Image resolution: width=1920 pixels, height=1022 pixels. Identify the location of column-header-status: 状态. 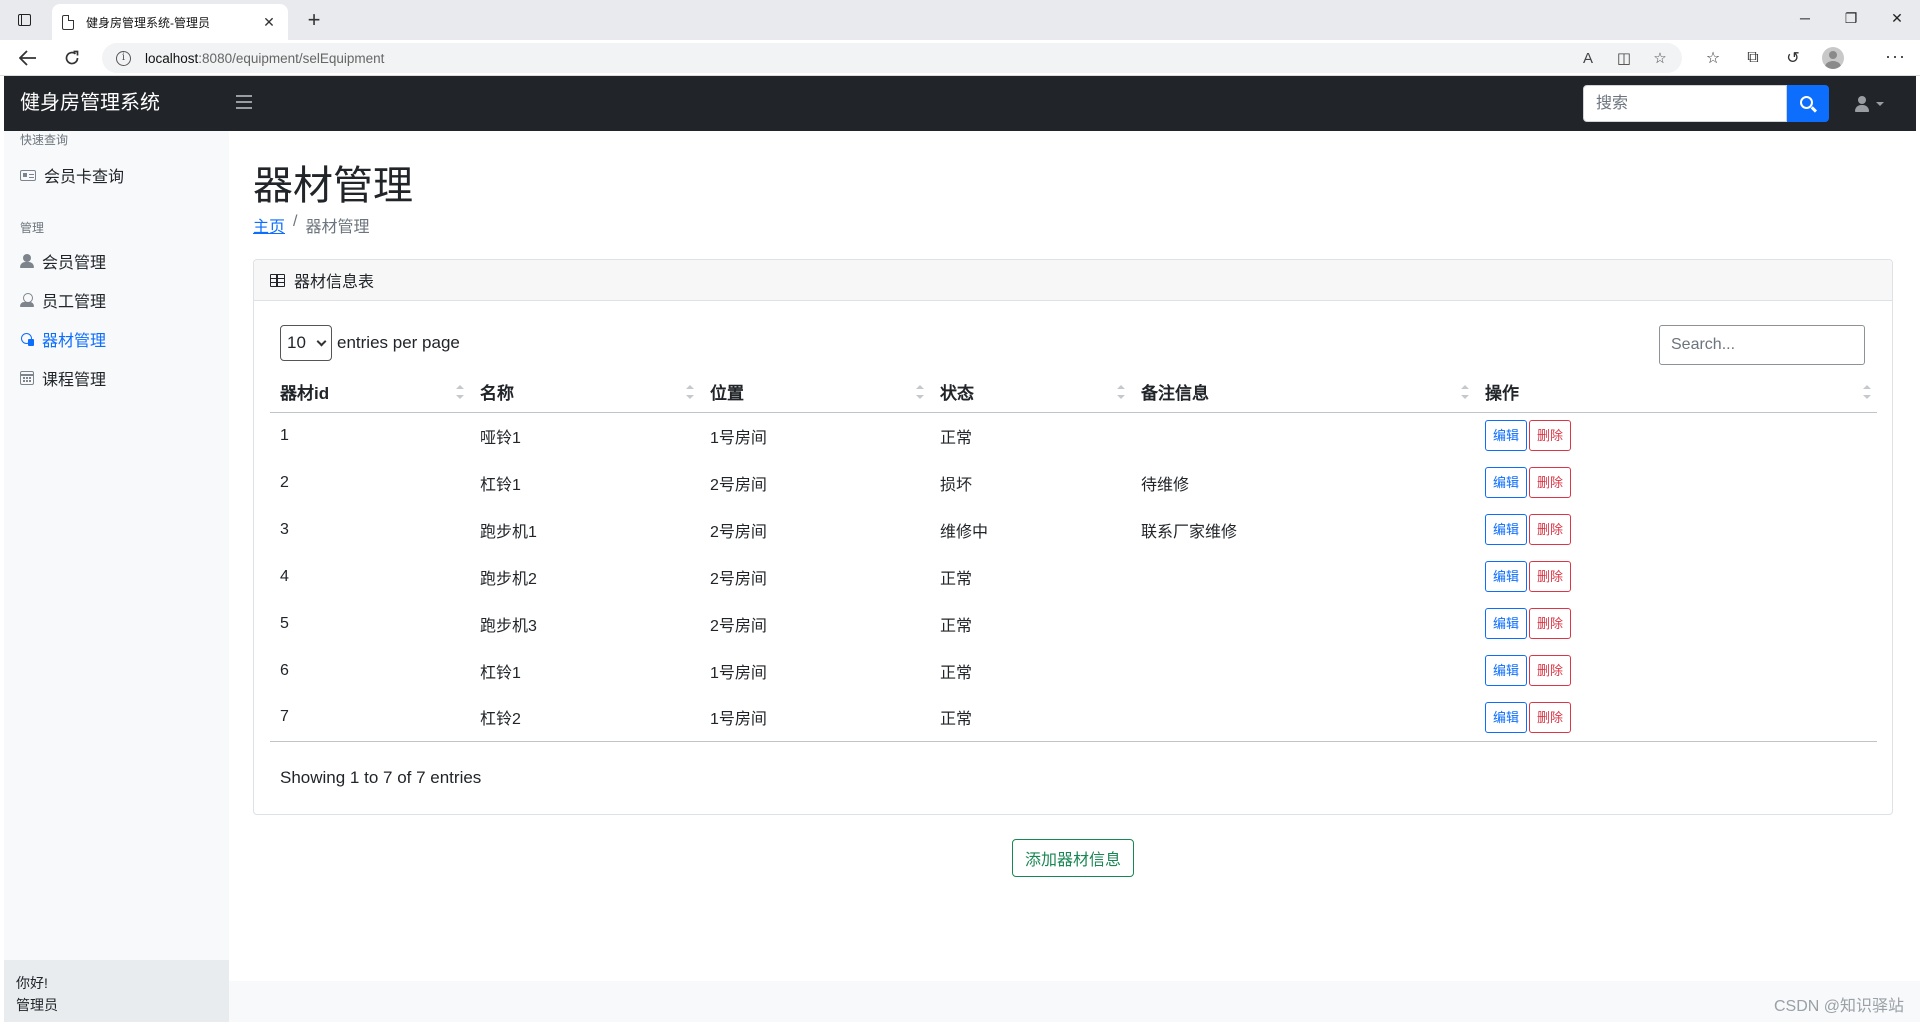
(1030, 392).